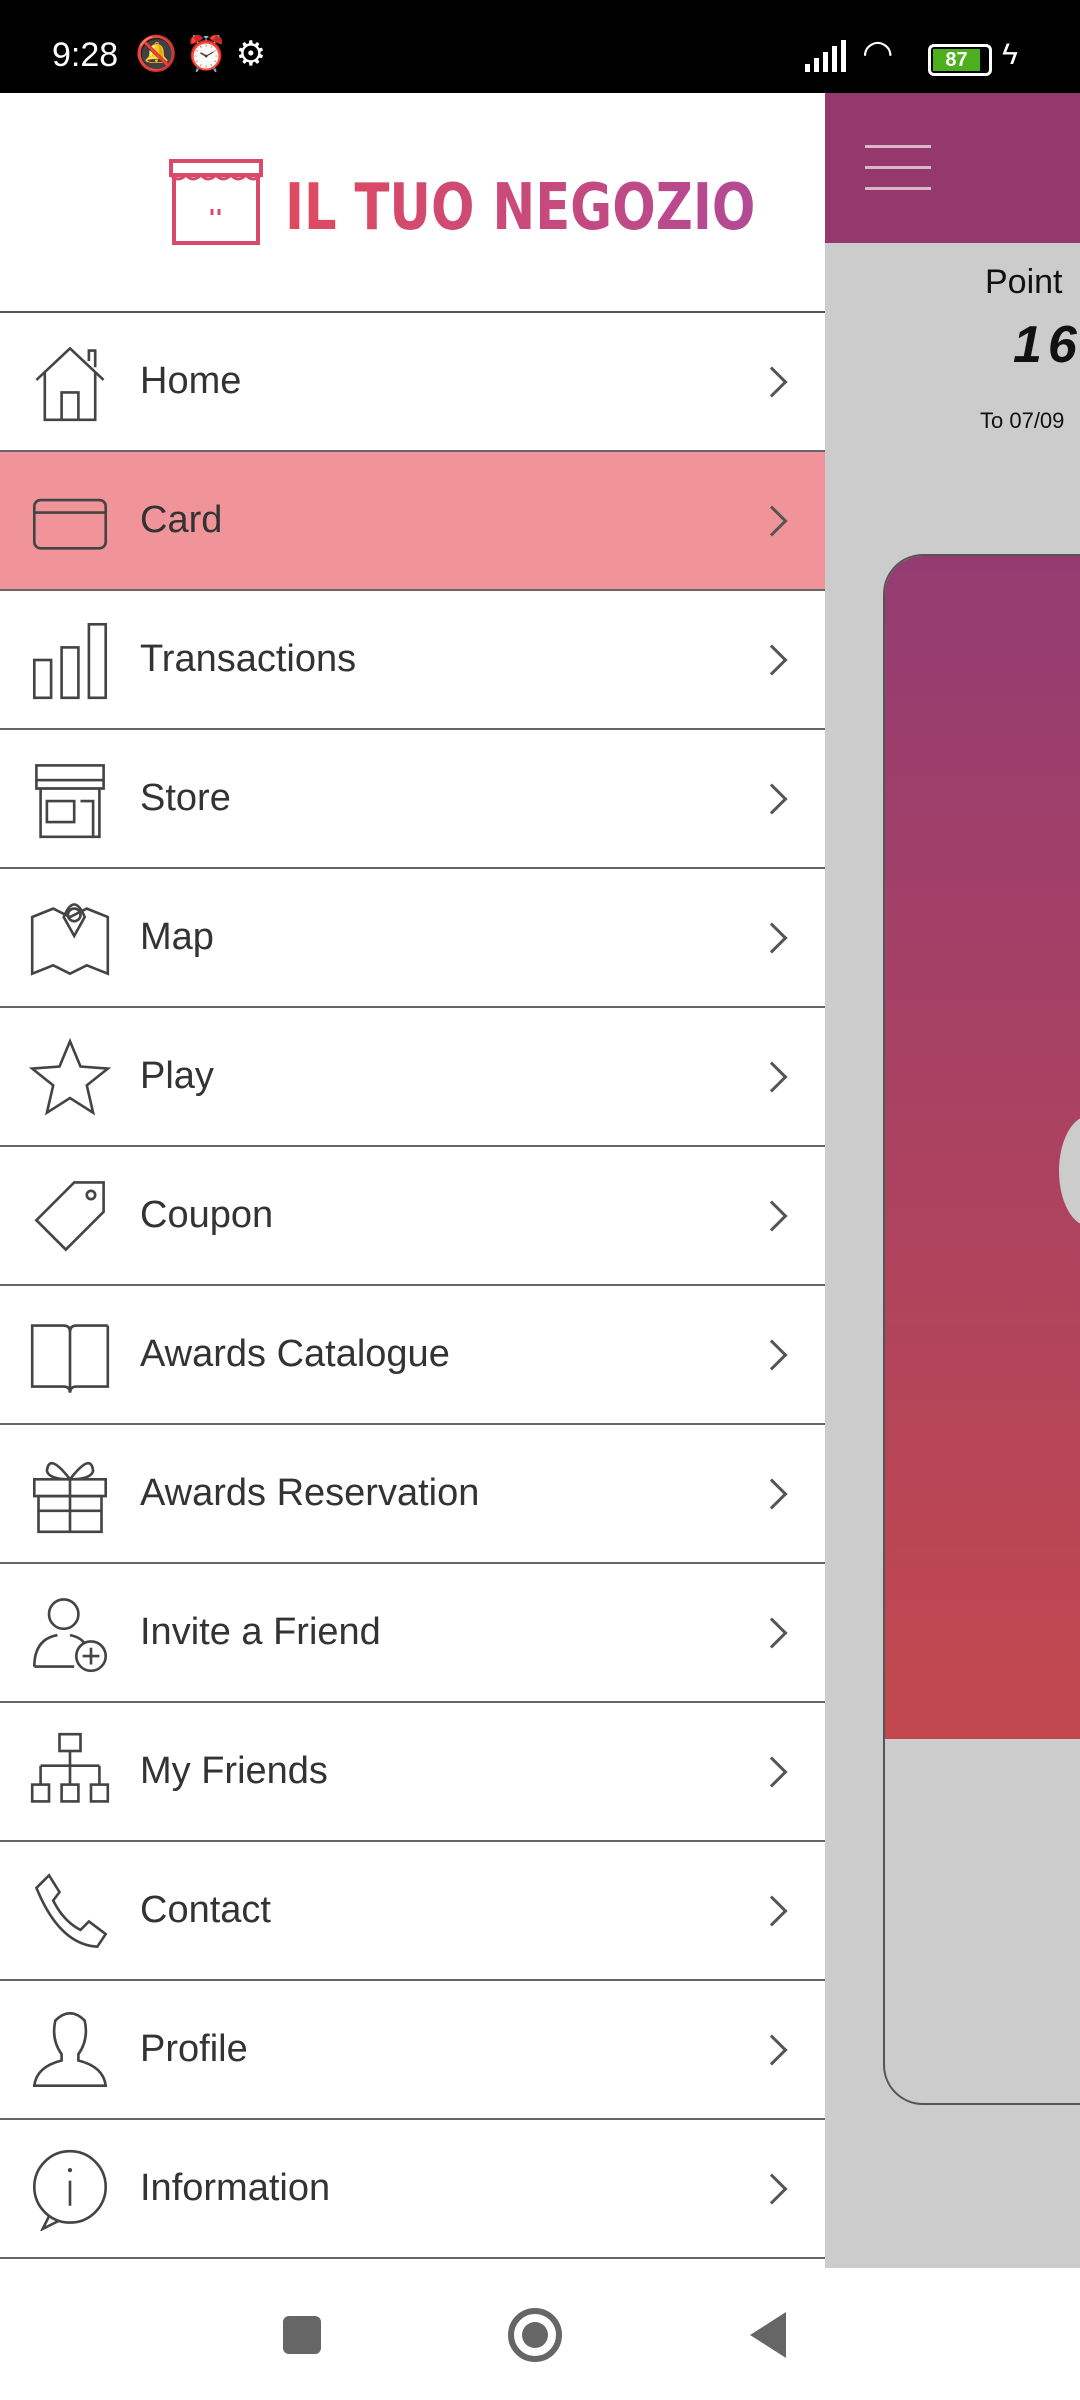 The image size is (1080, 2400). I want to click on battery-level: 87, so click(956, 60).